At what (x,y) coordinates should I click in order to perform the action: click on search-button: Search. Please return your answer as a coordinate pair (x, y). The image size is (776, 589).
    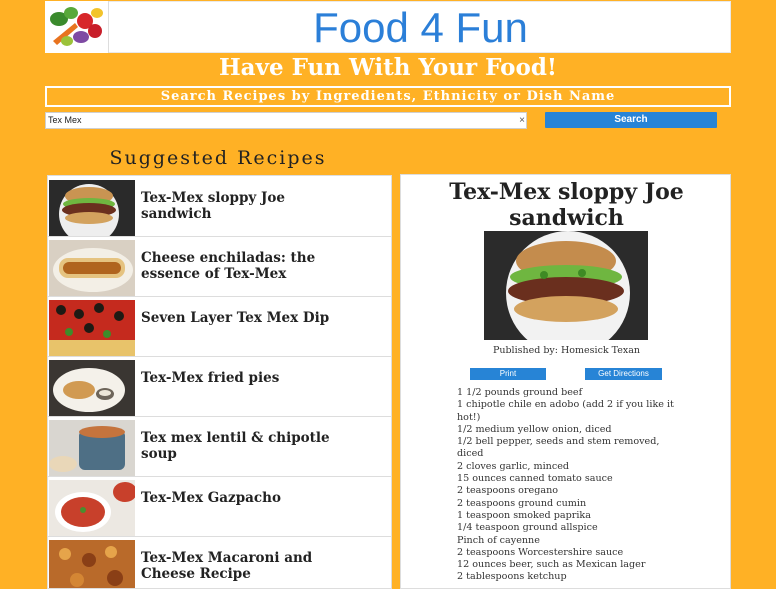
    Looking at the image, I should click on (631, 120).